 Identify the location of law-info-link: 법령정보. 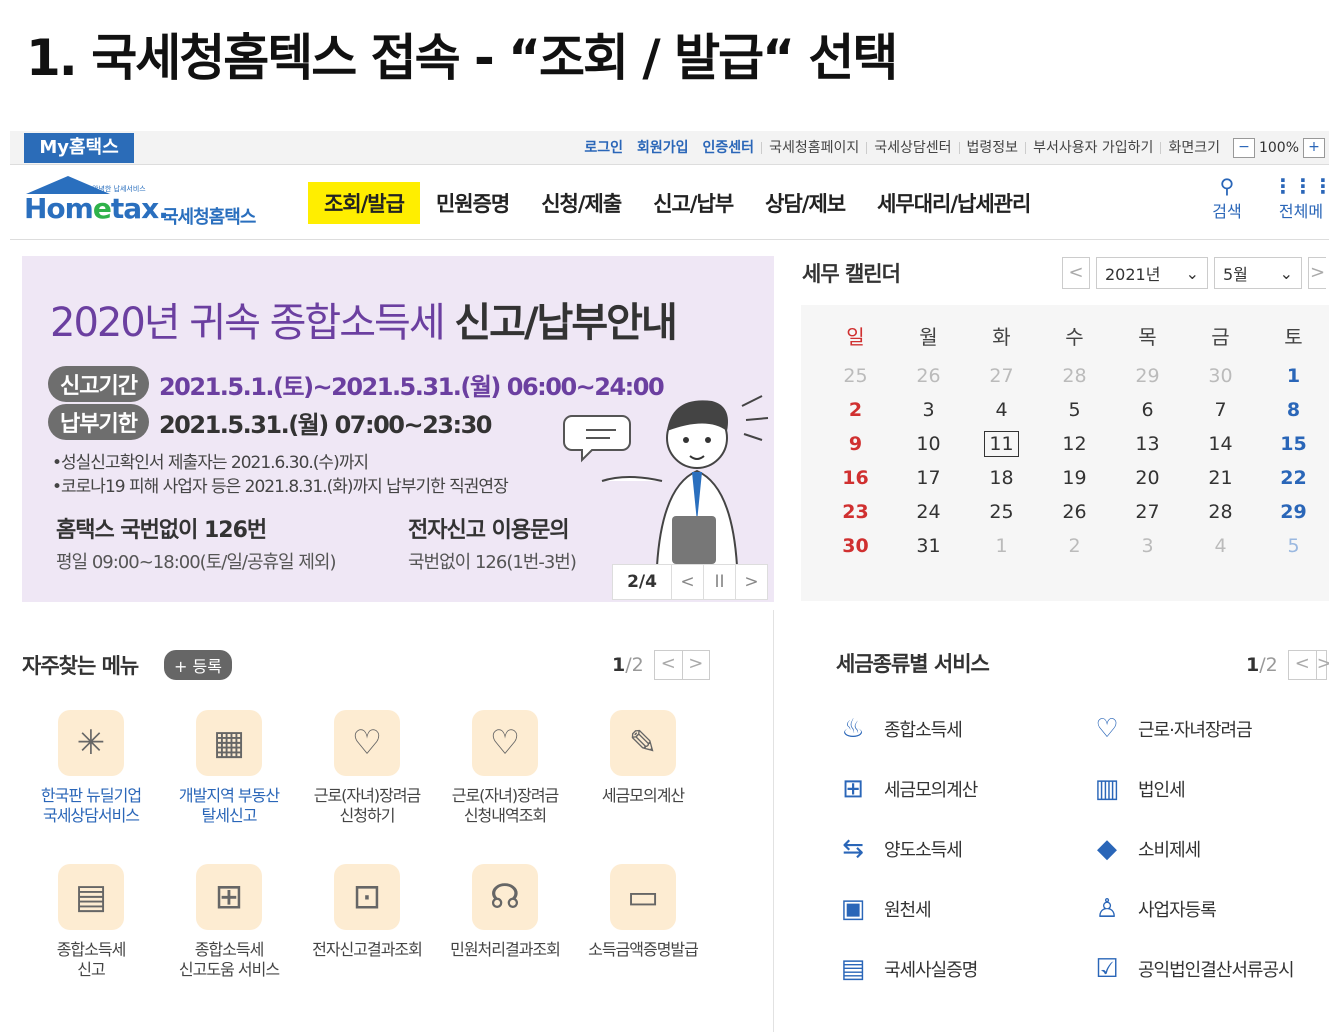
(992, 148).